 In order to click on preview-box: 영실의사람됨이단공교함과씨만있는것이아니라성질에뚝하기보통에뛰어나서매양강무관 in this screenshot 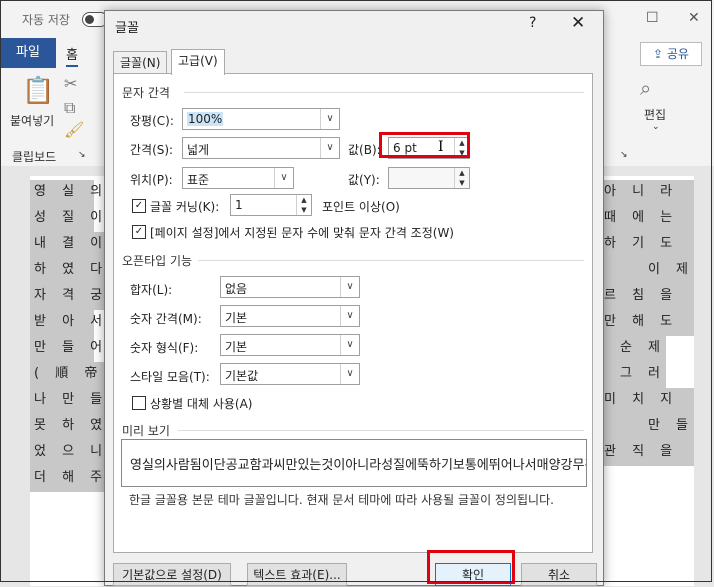, I will do `click(354, 463)`.